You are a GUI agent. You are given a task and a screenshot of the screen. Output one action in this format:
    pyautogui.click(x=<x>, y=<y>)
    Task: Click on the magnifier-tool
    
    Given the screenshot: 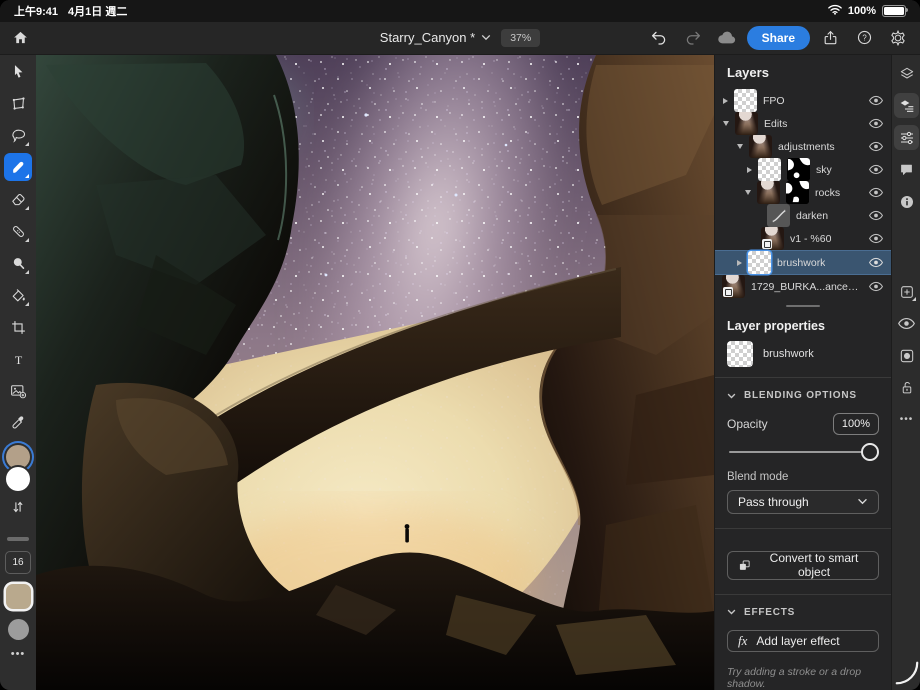 What is the action you would take?
    pyautogui.click(x=18, y=263)
    